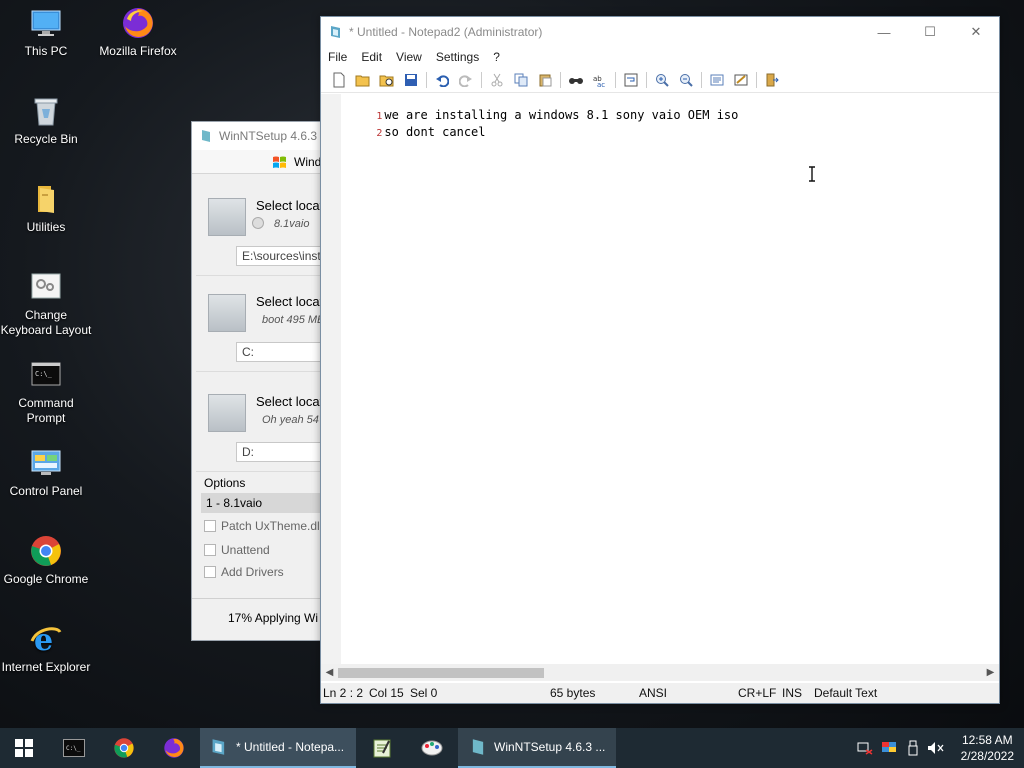 Image resolution: width=1024 pixels, height=768 pixels. Describe the element at coordinates (292, 224) in the screenshot. I see `source-name: 8.1vaio` at that location.